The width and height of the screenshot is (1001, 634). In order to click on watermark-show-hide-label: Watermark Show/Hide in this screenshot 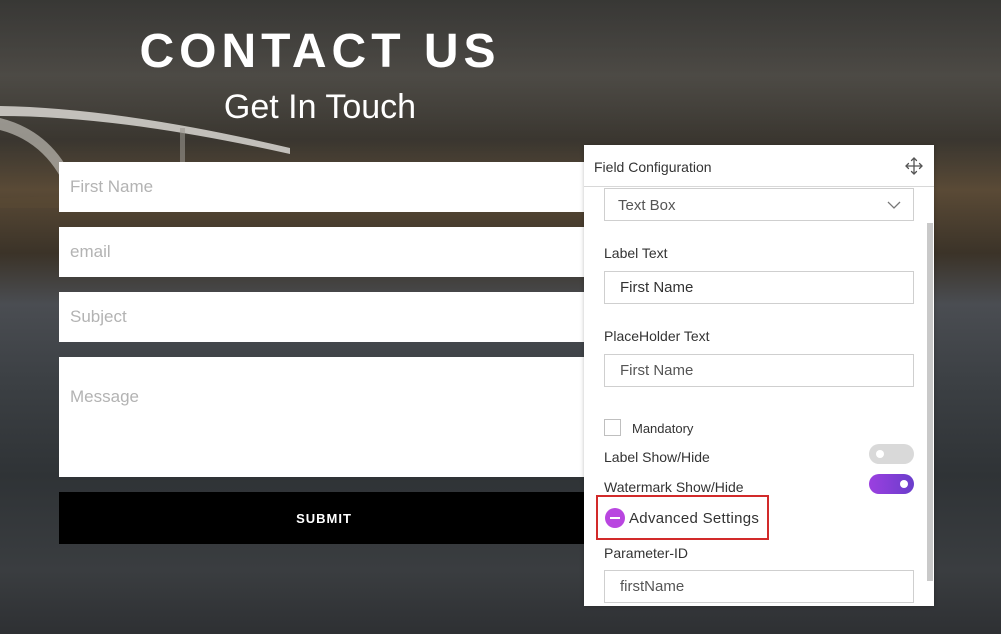, I will do `click(674, 487)`.